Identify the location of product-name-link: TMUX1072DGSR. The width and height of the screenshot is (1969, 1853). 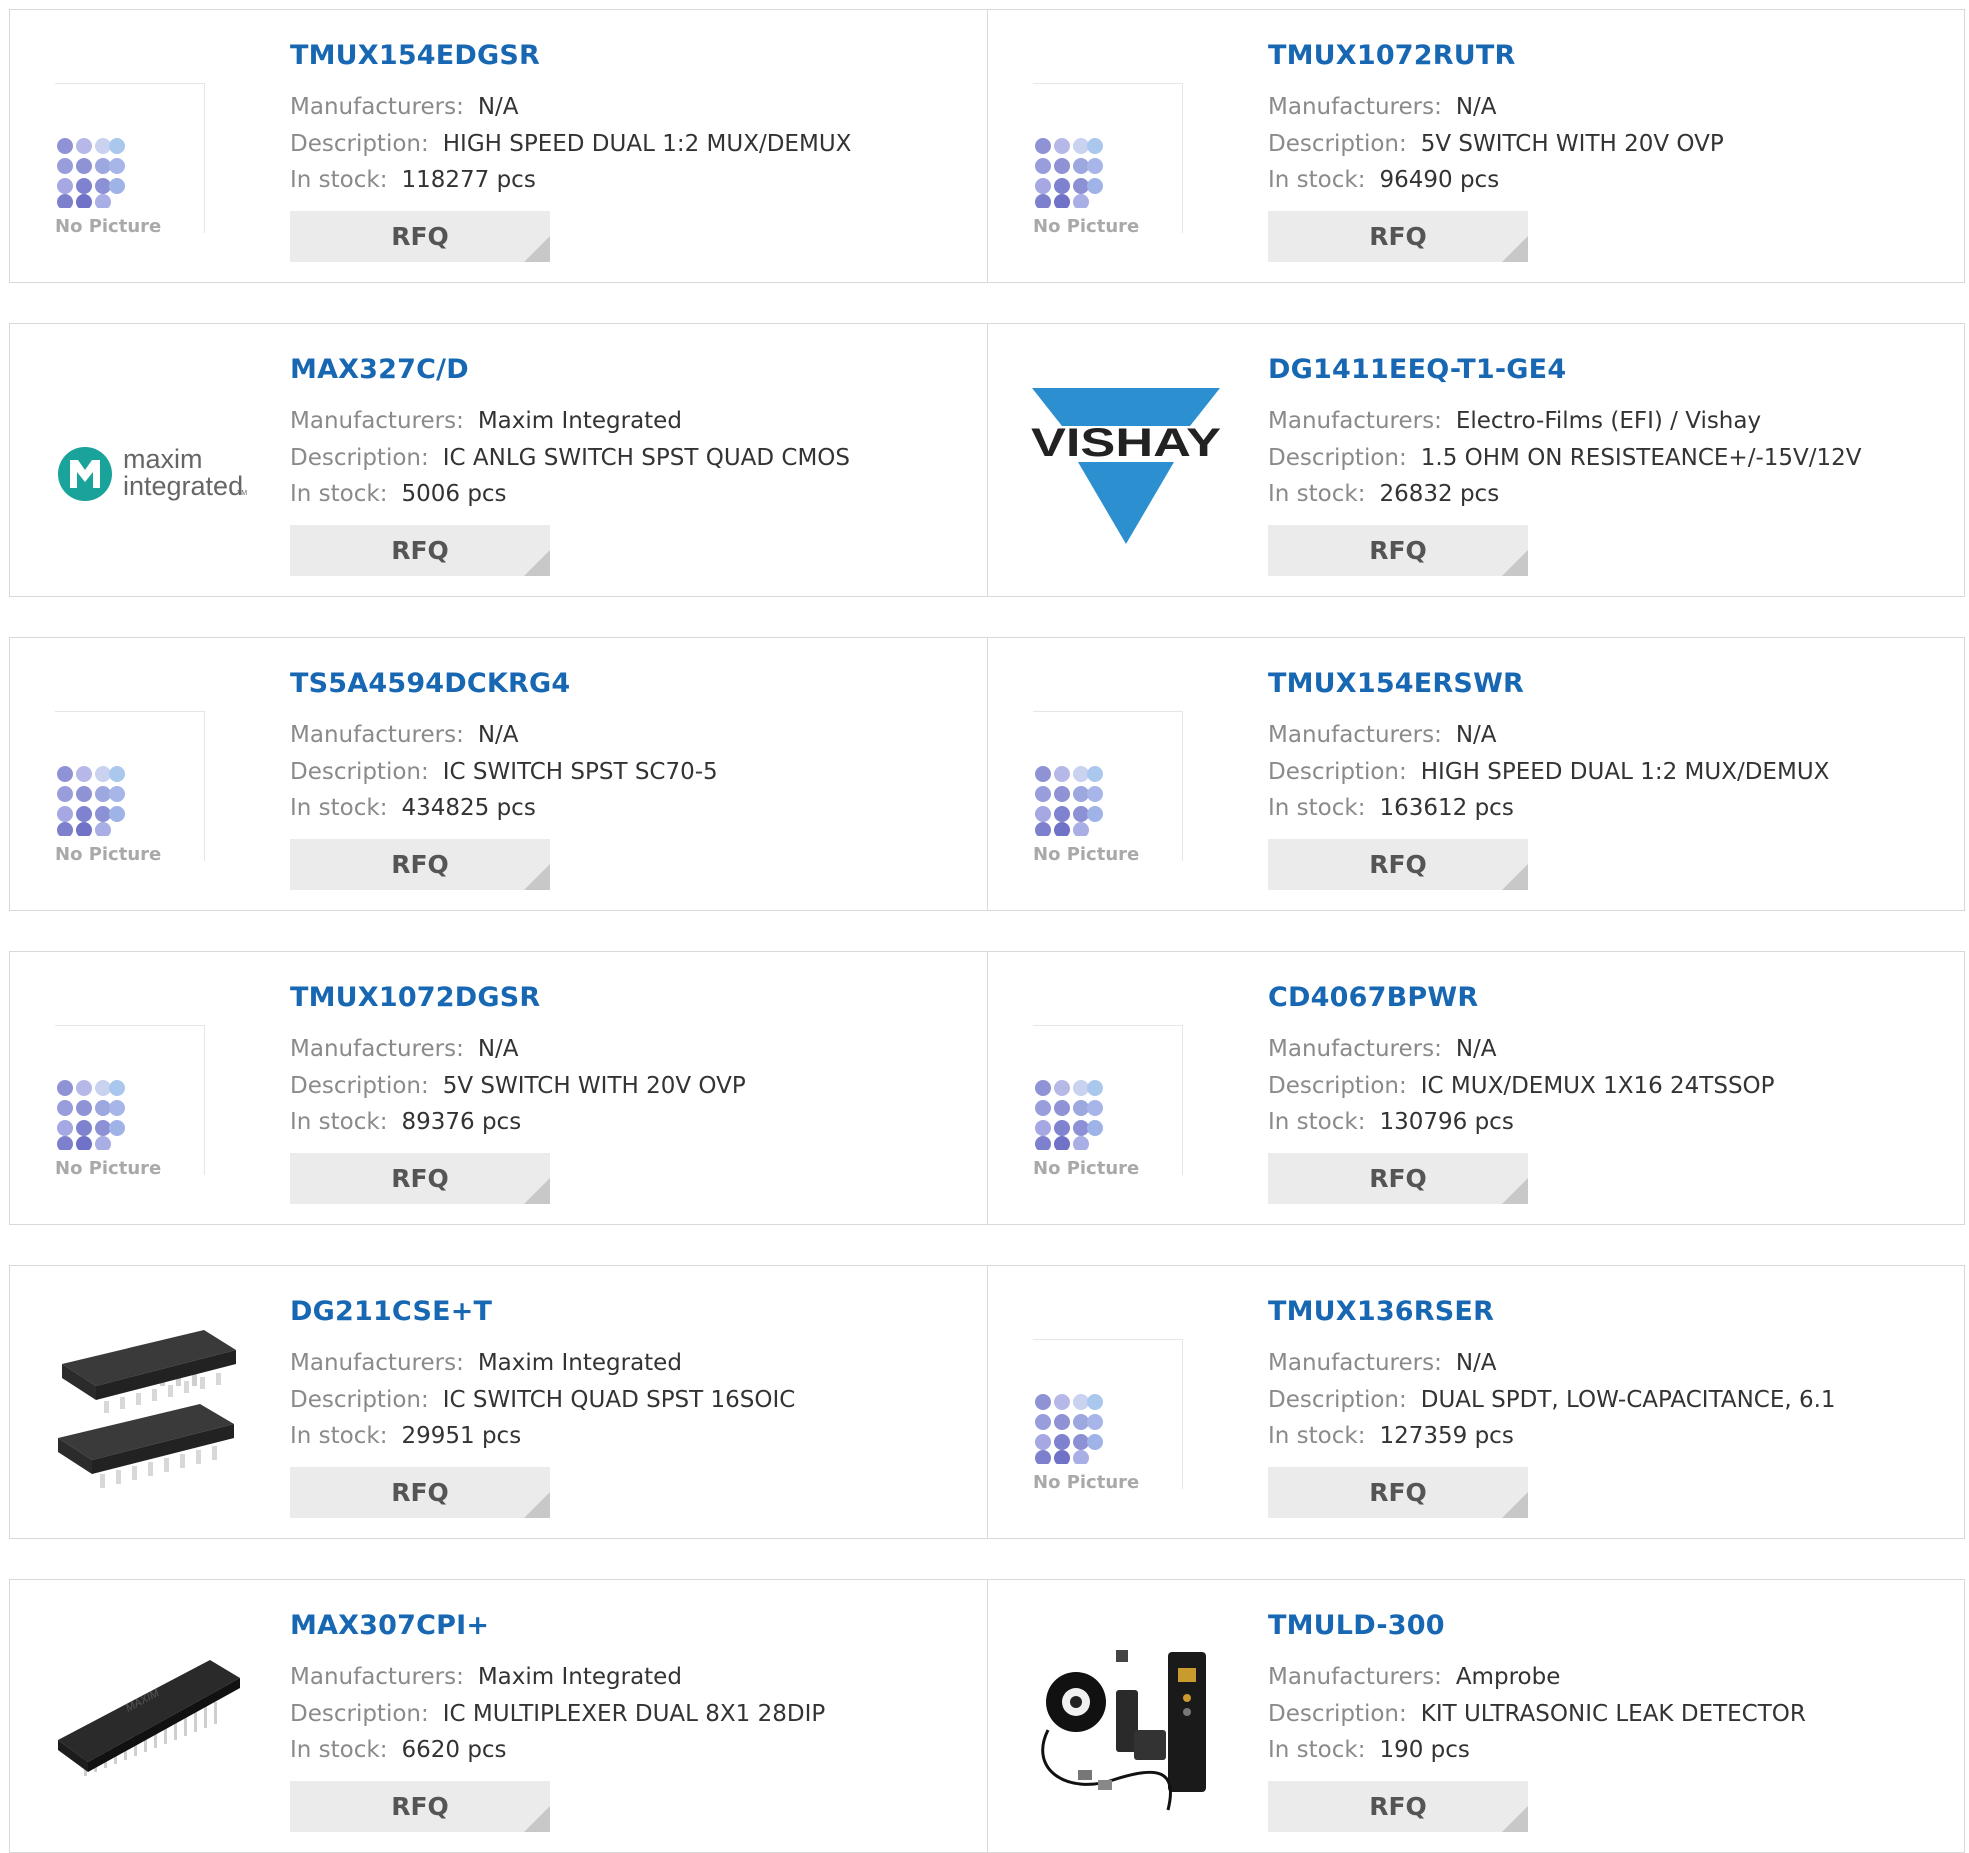
(518, 997).